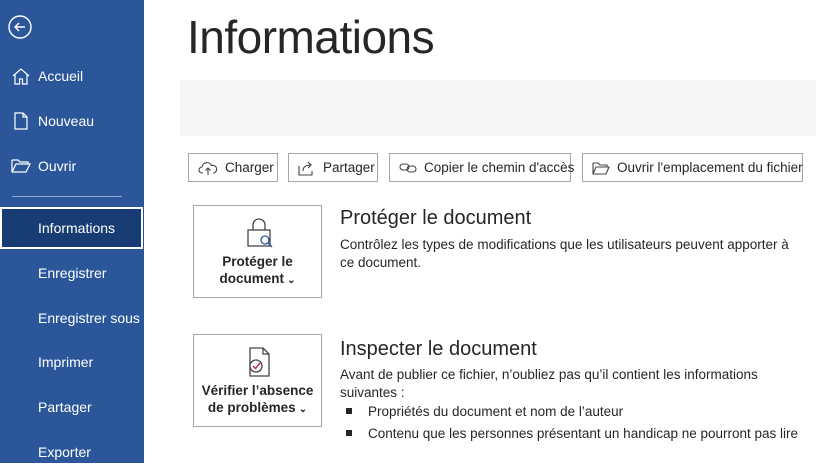 Image resolution: width=816 pixels, height=472 pixels. I want to click on check-button-line1: Vérifier l’absence, so click(257, 390).